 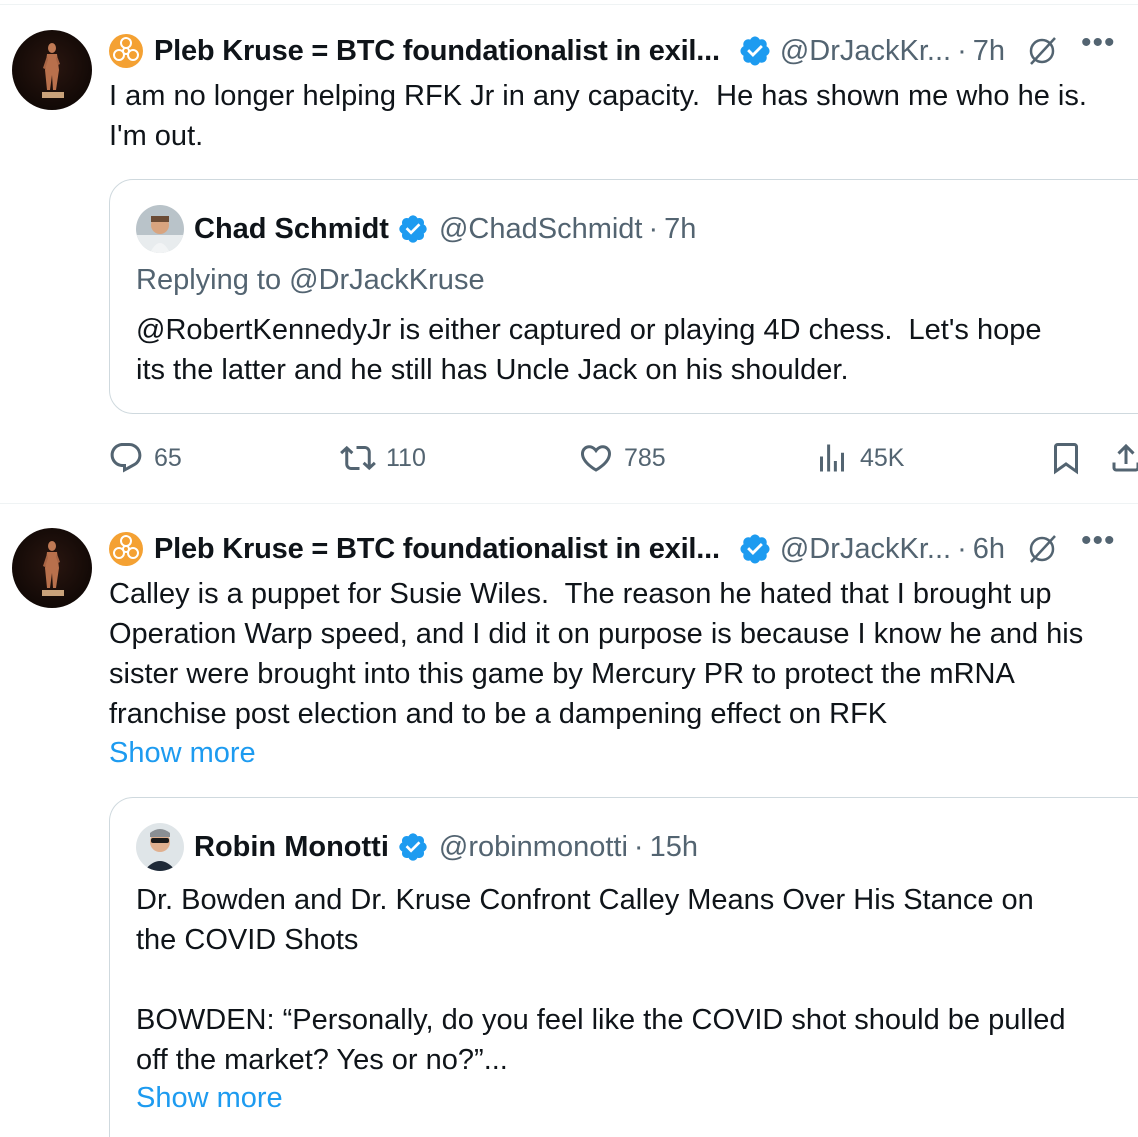 What do you see at coordinates (168, 457) in the screenshot?
I see `reply-count: 65` at bounding box center [168, 457].